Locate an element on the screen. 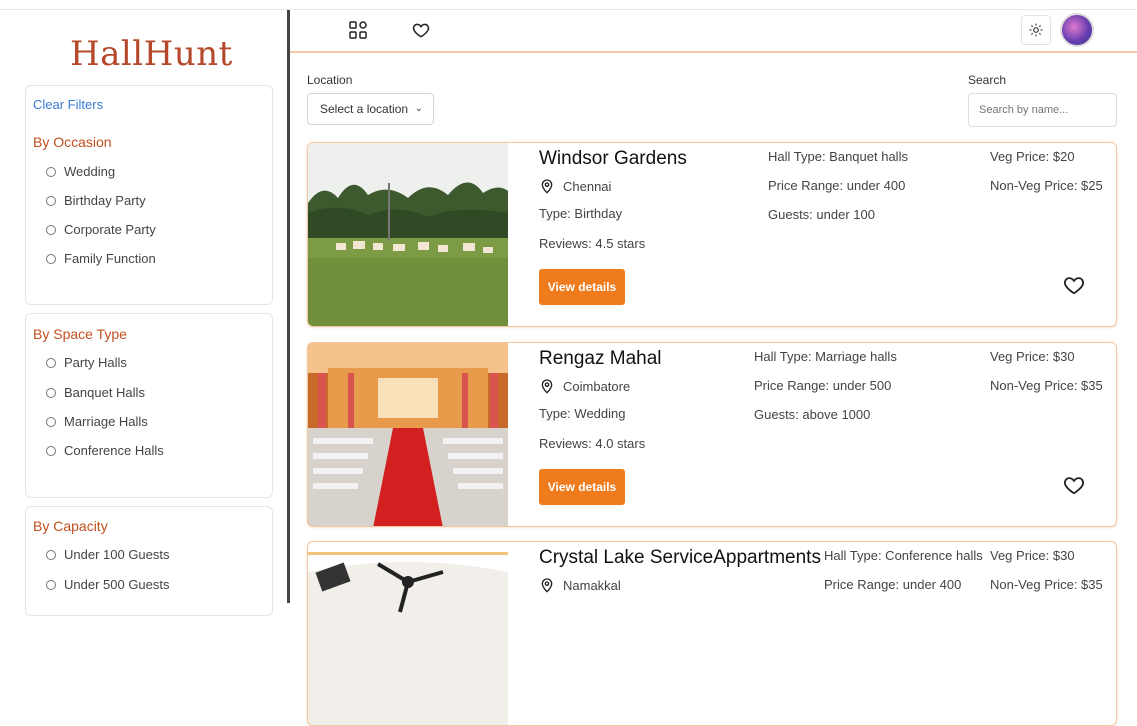 This screenshot has width=1137, height=726. avatar is located at coordinates (1077, 30).